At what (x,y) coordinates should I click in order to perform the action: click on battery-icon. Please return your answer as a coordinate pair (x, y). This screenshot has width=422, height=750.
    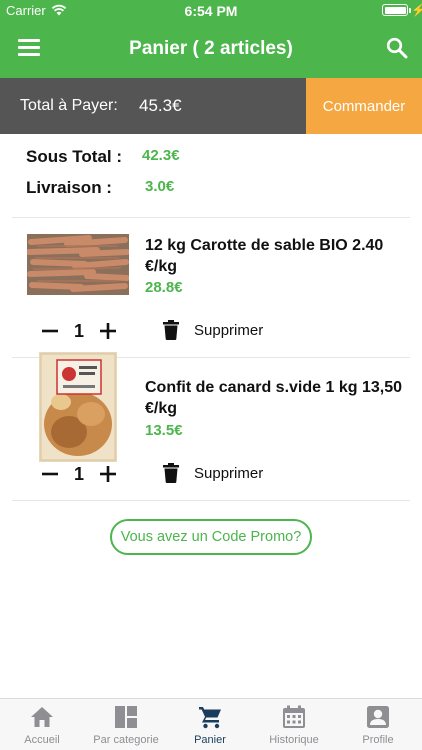
    Looking at the image, I should click on (395, 10).